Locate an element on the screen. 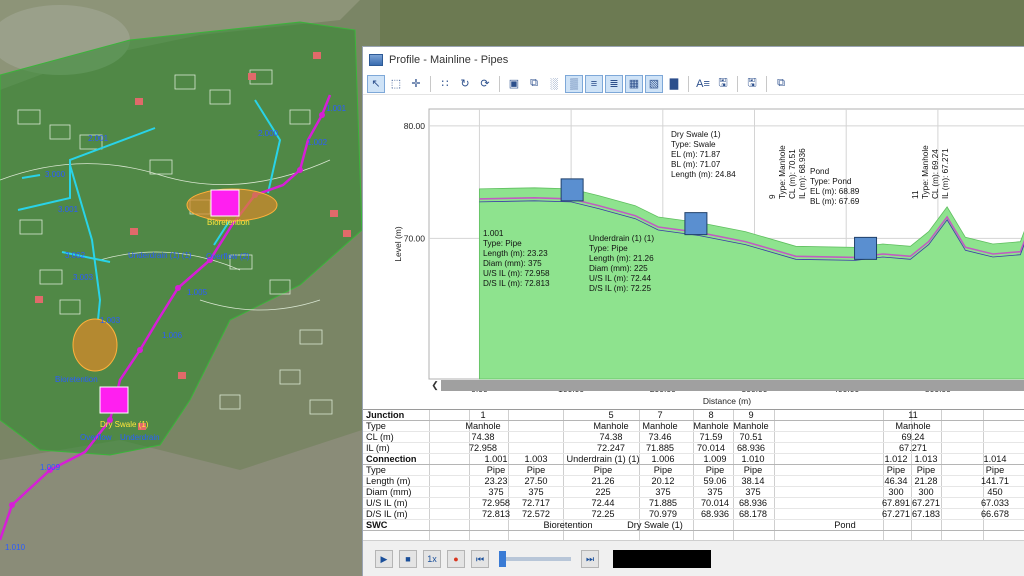  grid-cell: 225 is located at coordinates (603, 492).